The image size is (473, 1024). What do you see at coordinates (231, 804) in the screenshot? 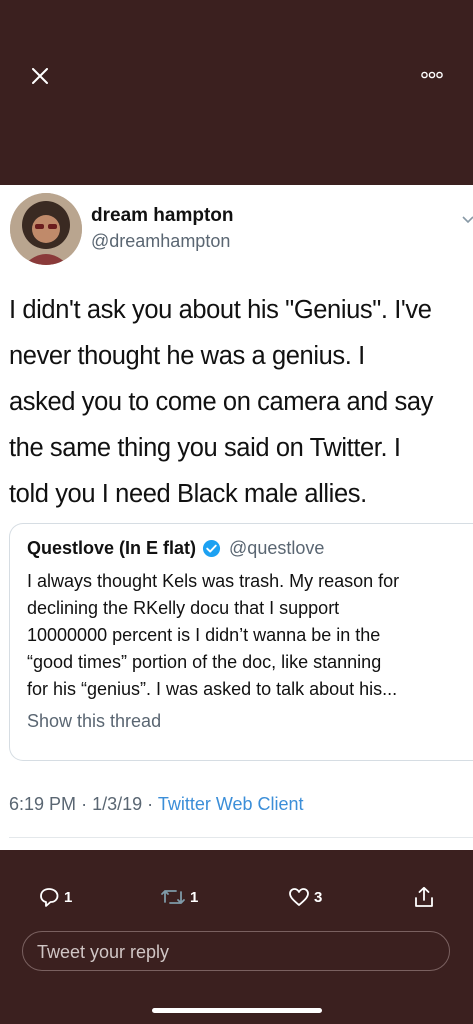
I see `client-link: Twitter Web Client` at bounding box center [231, 804].